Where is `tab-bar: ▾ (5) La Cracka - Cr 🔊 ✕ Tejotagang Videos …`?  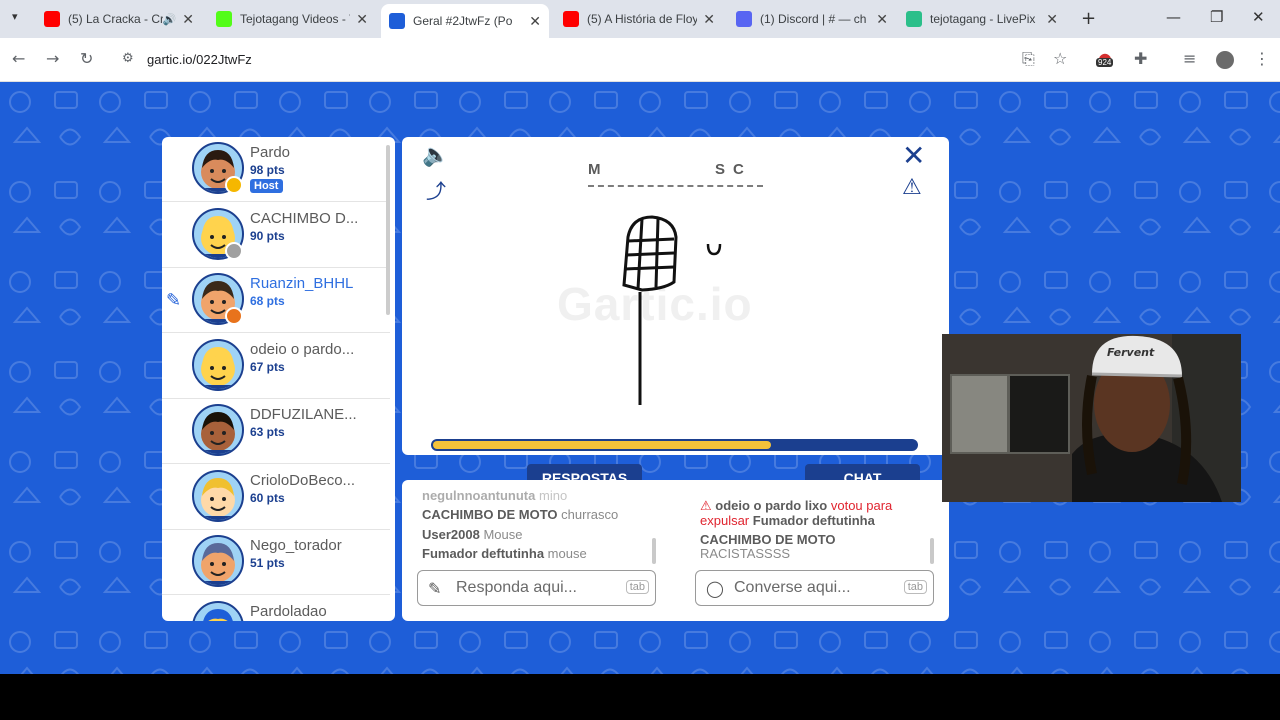
tab-bar: ▾ (5) La Cracka - Cr 🔊 ✕ Tejotagang Videos … is located at coordinates (640, 19).